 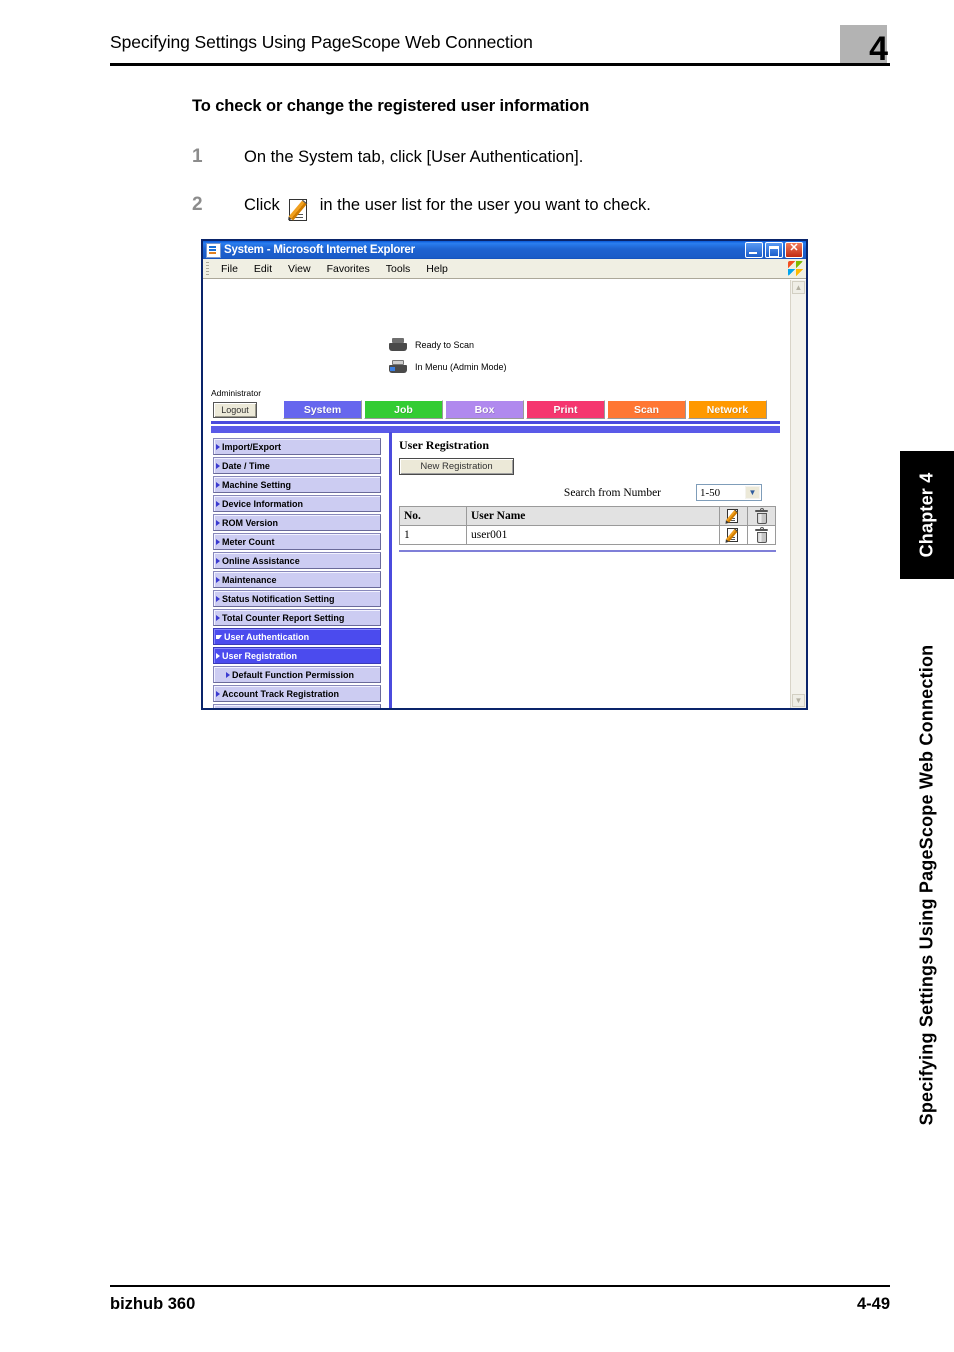 I want to click on page-title: User Registration, so click(x=444, y=445).